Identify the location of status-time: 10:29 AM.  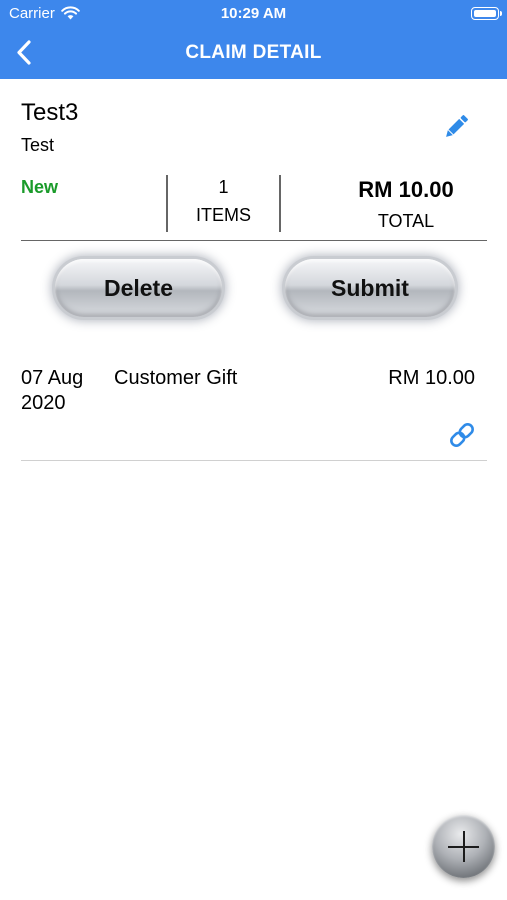
(253, 13).